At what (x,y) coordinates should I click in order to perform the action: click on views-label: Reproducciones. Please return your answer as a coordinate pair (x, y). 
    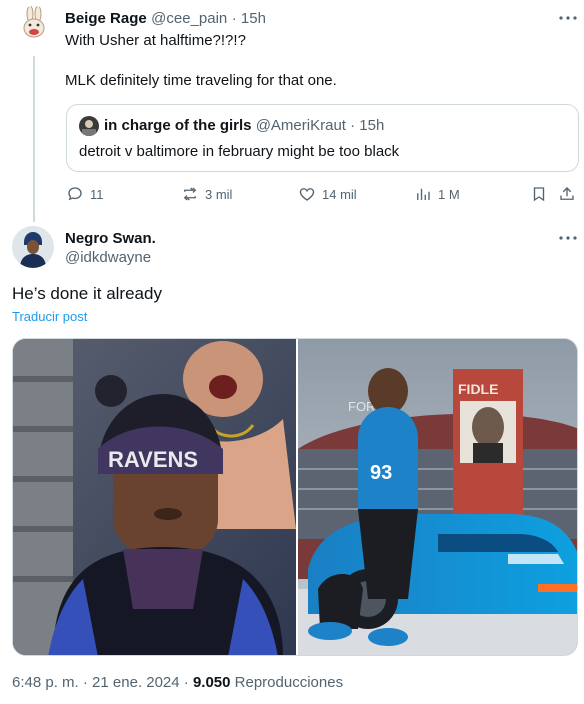
    Looking at the image, I should click on (287, 682).